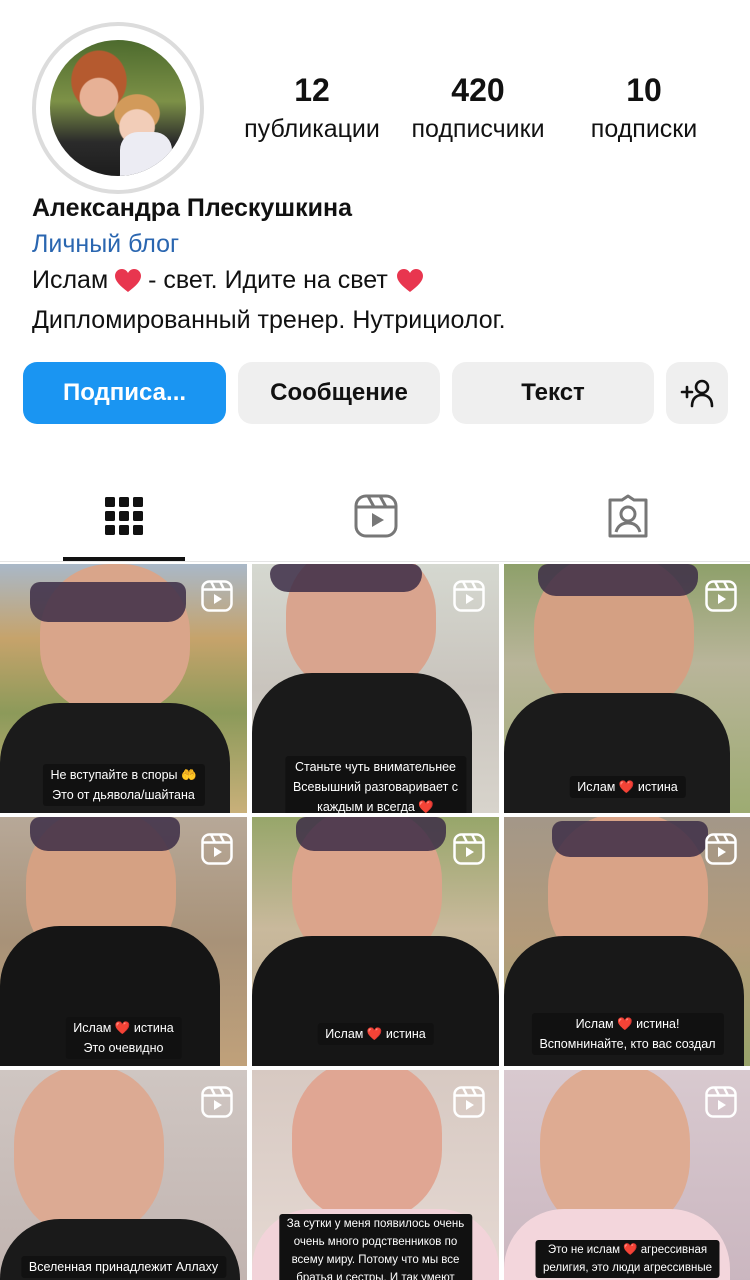 This screenshot has width=750, height=1280. What do you see at coordinates (478, 109) in the screenshot?
I see `stat-followers: 420 подписчики` at bounding box center [478, 109].